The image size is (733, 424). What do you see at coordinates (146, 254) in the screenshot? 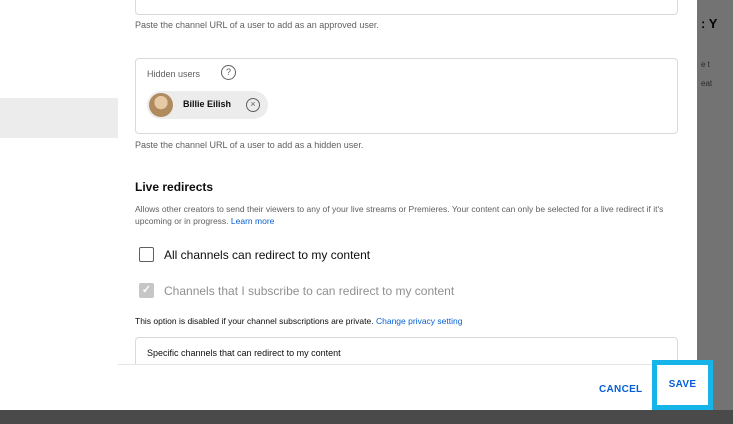
I see `all-channels-checkbox` at bounding box center [146, 254].